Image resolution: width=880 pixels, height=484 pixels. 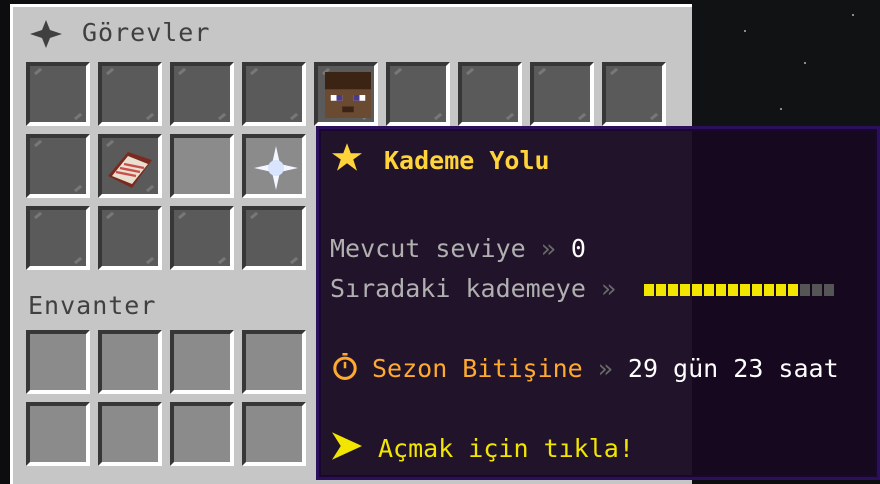 I want to click on inventory-label: Envanter, so click(x=92, y=305).